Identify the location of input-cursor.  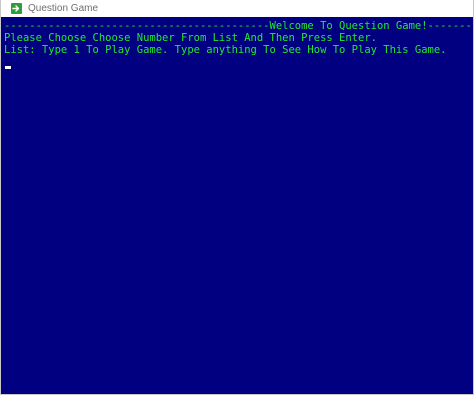
(8, 67).